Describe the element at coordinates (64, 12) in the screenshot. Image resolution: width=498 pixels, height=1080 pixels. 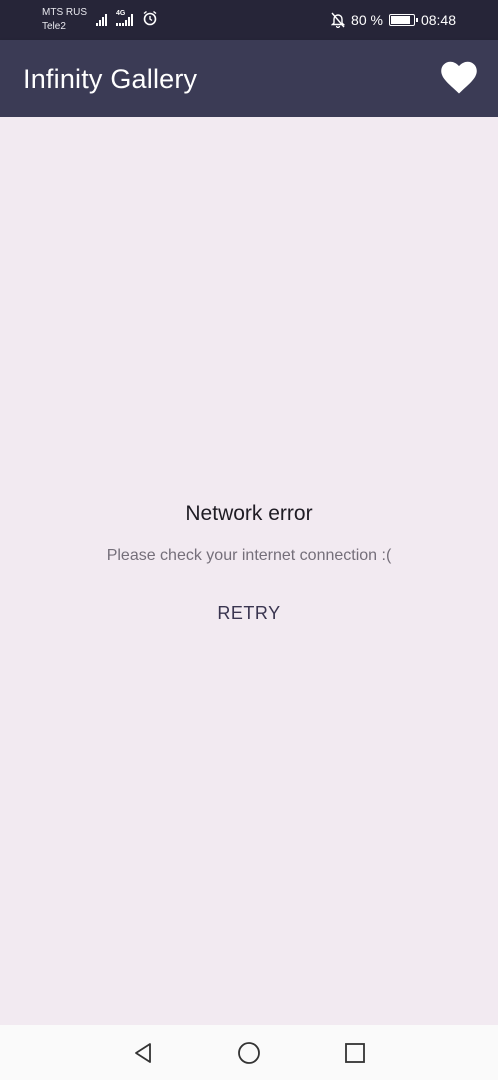
I see `carrier-1: MTS RUS` at that location.